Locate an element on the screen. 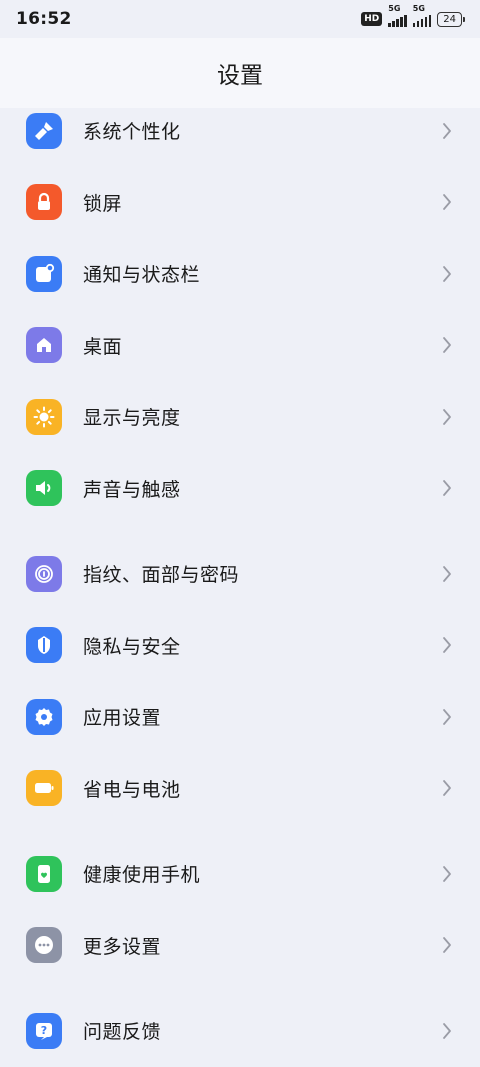 This screenshot has width=480, height=1067. settings-item-sound: 声音与触感 is located at coordinates (240, 489).